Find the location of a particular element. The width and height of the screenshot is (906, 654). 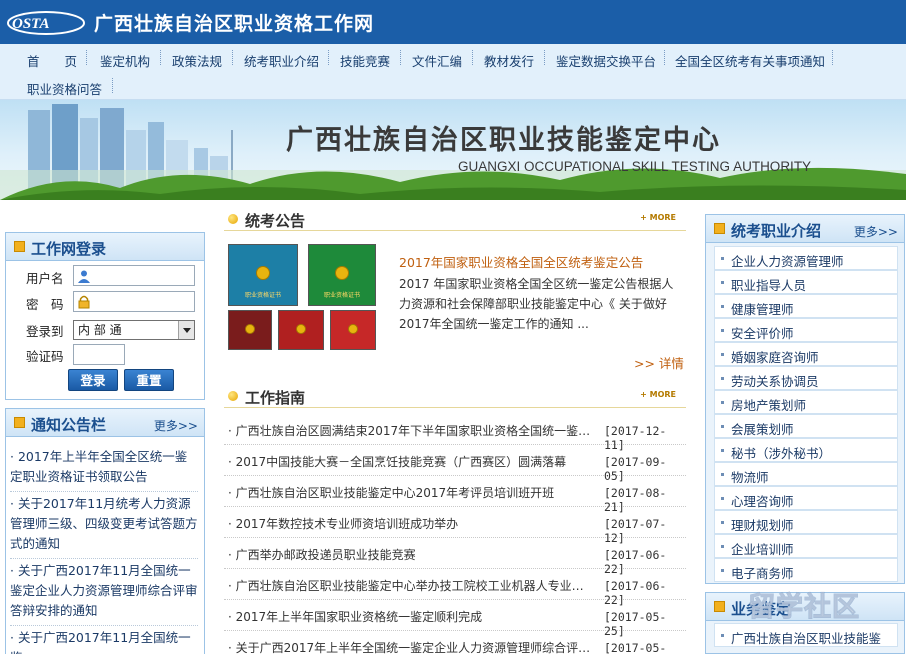

password-input is located at coordinates (134, 301).